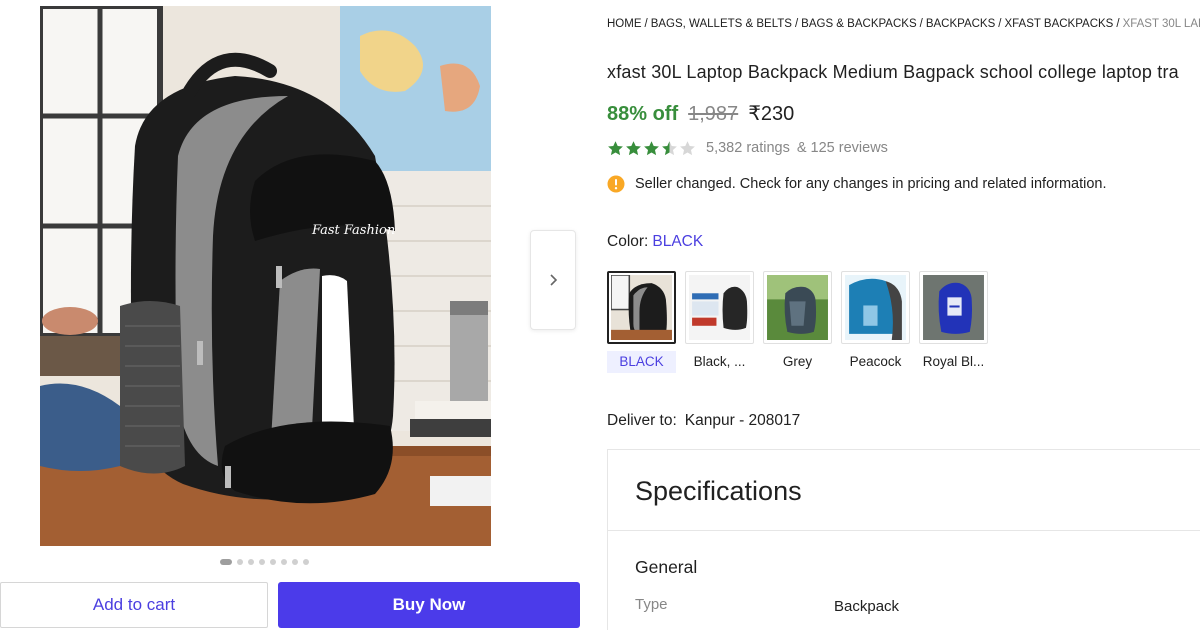 This screenshot has height=630, width=1200. What do you see at coordinates (721, 24) in the screenshot?
I see `breadcrumb-bags-wallets-belts: BAGS, WALLETS & BELTS` at bounding box center [721, 24].